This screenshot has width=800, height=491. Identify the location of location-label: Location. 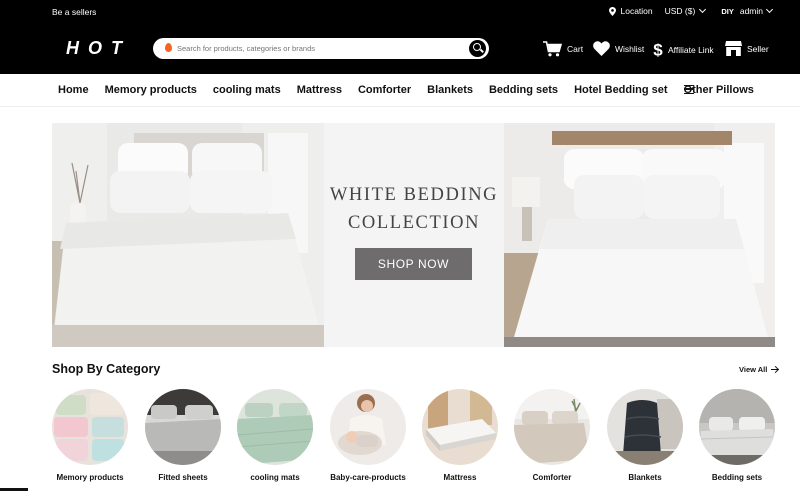
(636, 11).